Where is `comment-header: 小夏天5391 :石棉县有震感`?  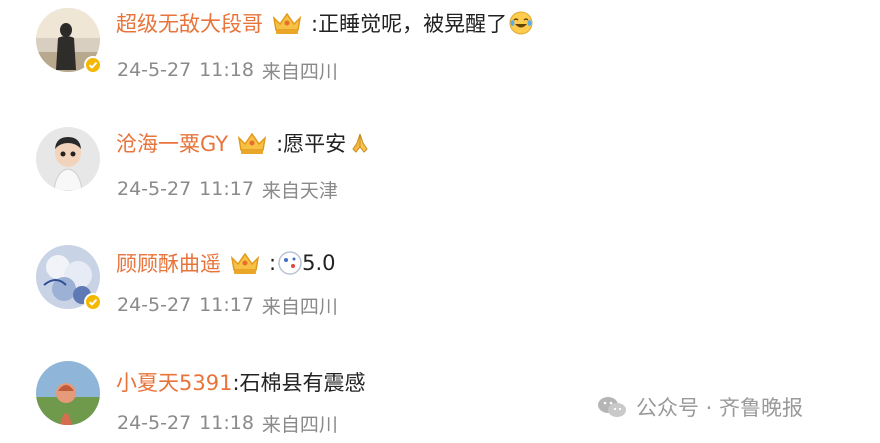
comment-header: 小夏天5391 :石棉县有震感 is located at coordinates (241, 382).